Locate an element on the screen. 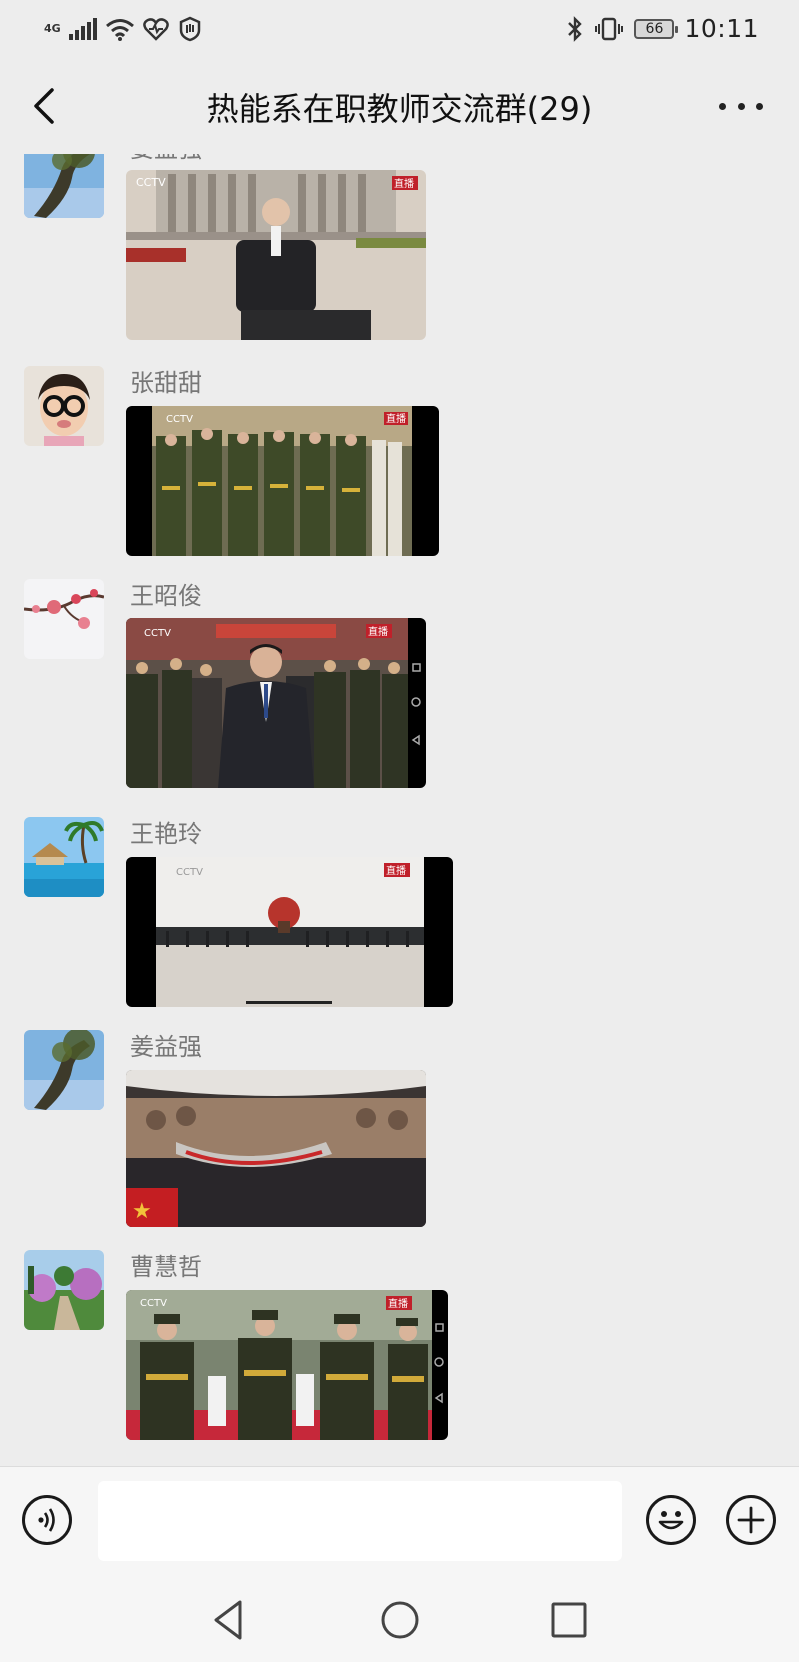  beach-pool-avatar-image is located at coordinates (64, 857).